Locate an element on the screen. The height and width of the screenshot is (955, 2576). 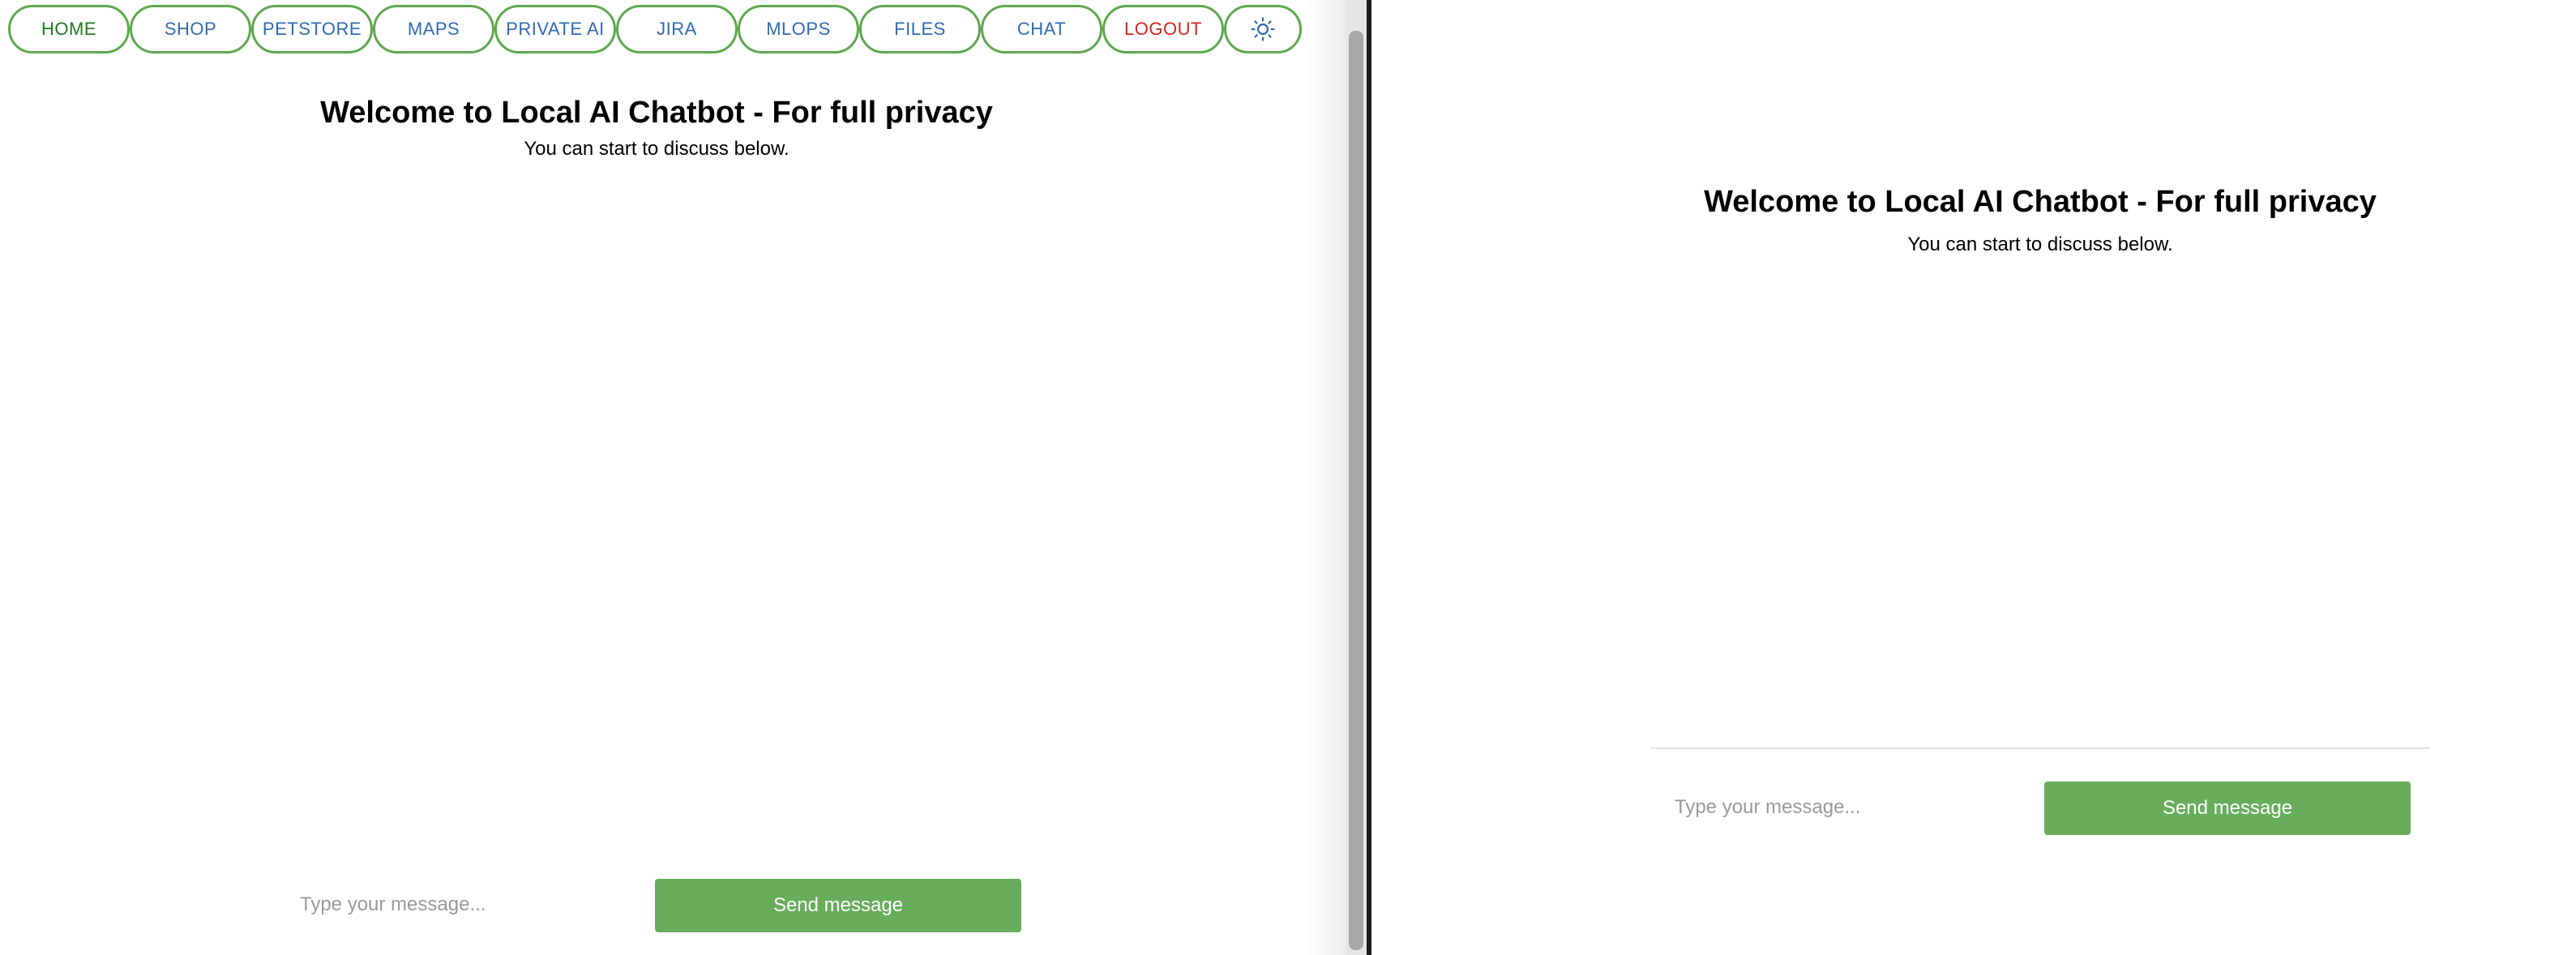
scrollbar-thumb is located at coordinates (1356, 491).